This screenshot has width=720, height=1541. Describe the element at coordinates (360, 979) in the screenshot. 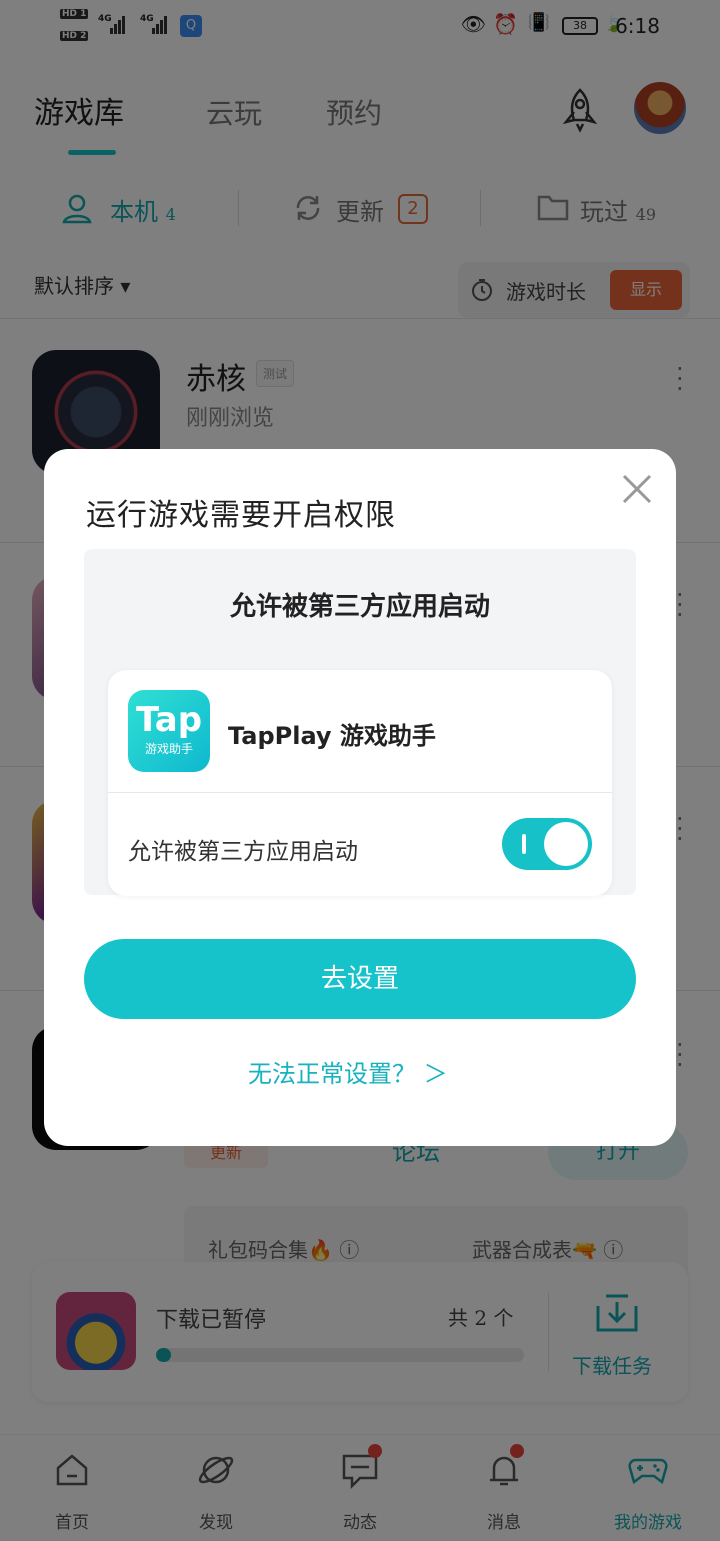

I see `go-settings-button: 去设置` at that location.